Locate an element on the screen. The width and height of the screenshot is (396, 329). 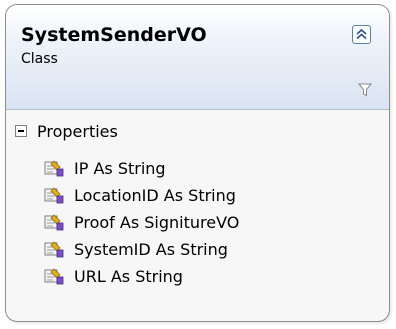
properties-section-header: Properties is located at coordinates (66, 131).